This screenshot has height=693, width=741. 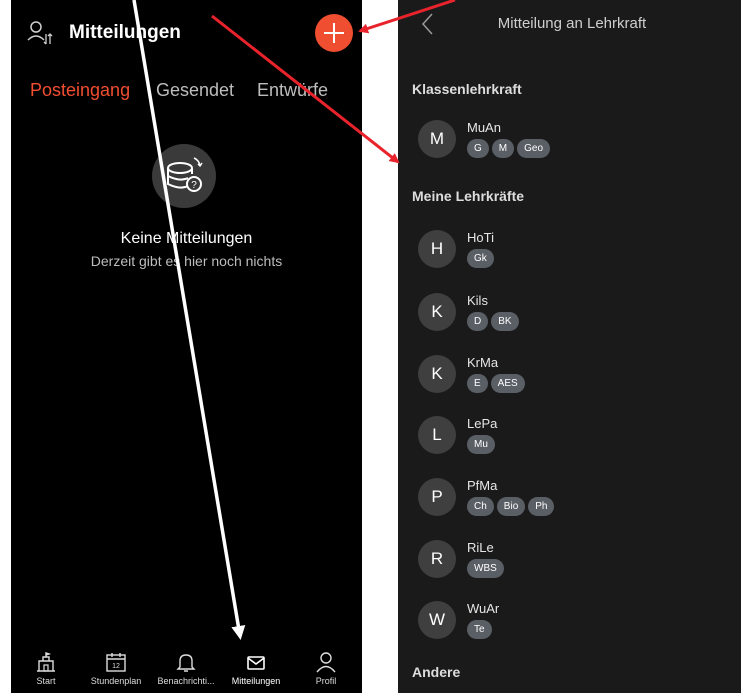 I want to click on page-title: Mitteilung an Lehrkraft, so click(x=572, y=23).